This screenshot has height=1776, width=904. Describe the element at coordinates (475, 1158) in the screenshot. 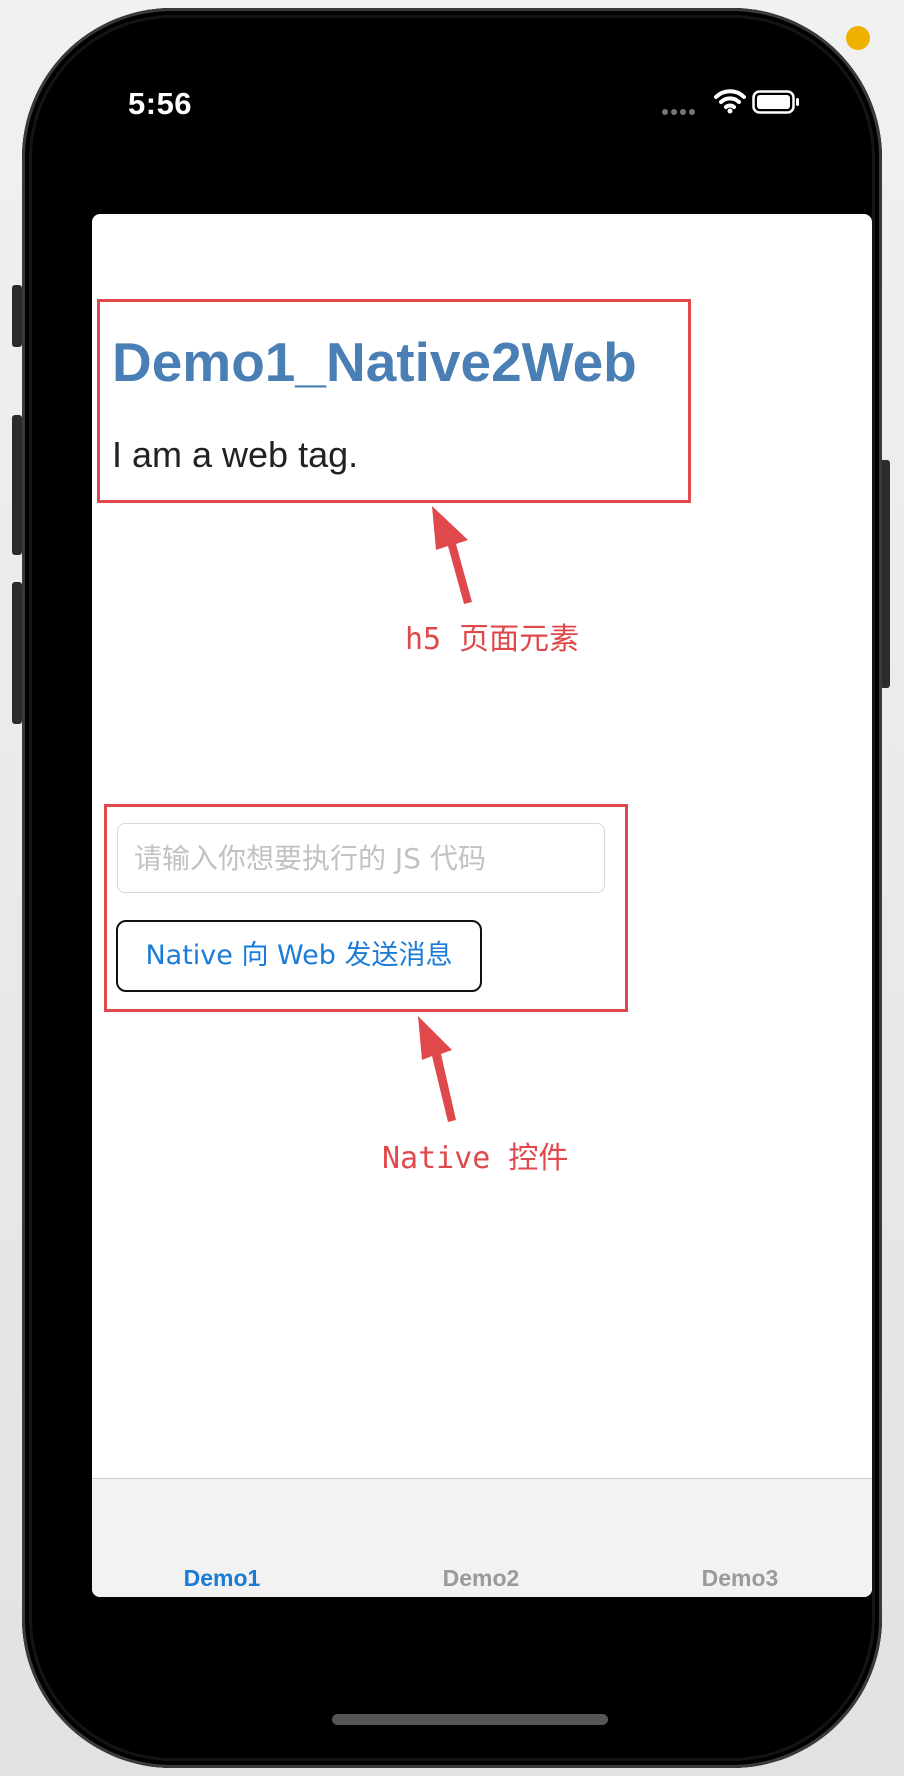

I see `native-annotation-label: Native 控件` at that location.